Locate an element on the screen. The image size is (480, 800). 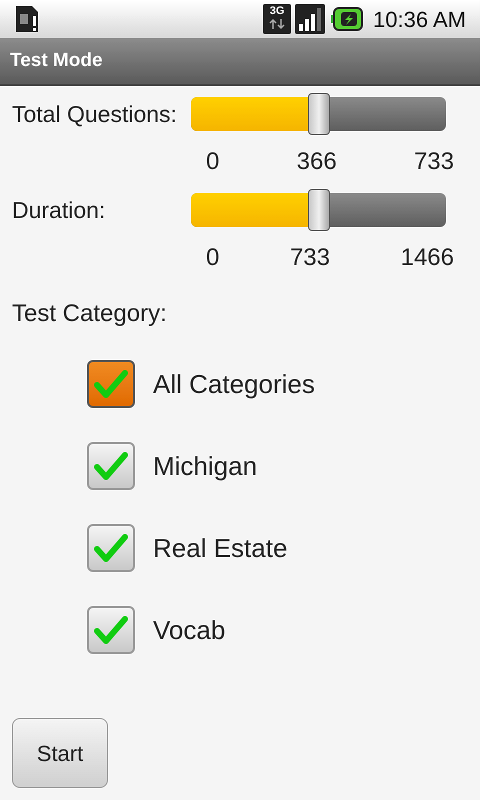
network-type: 3G is located at coordinates (277, 11).